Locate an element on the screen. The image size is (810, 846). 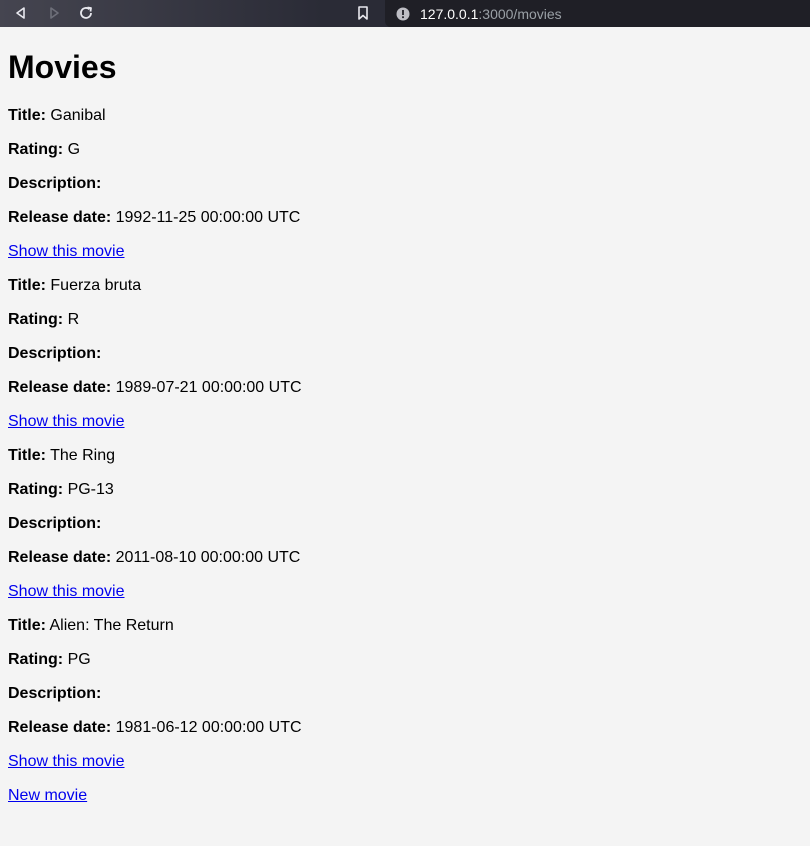
movie-title-row: Title: Ganibal is located at coordinates (405, 123).